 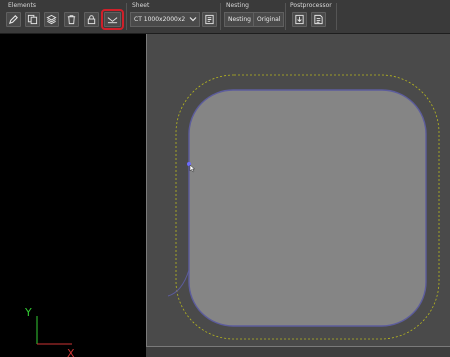 I want to click on sheet-group: Sheet CT 1000x2000x2, so click(x=175, y=16).